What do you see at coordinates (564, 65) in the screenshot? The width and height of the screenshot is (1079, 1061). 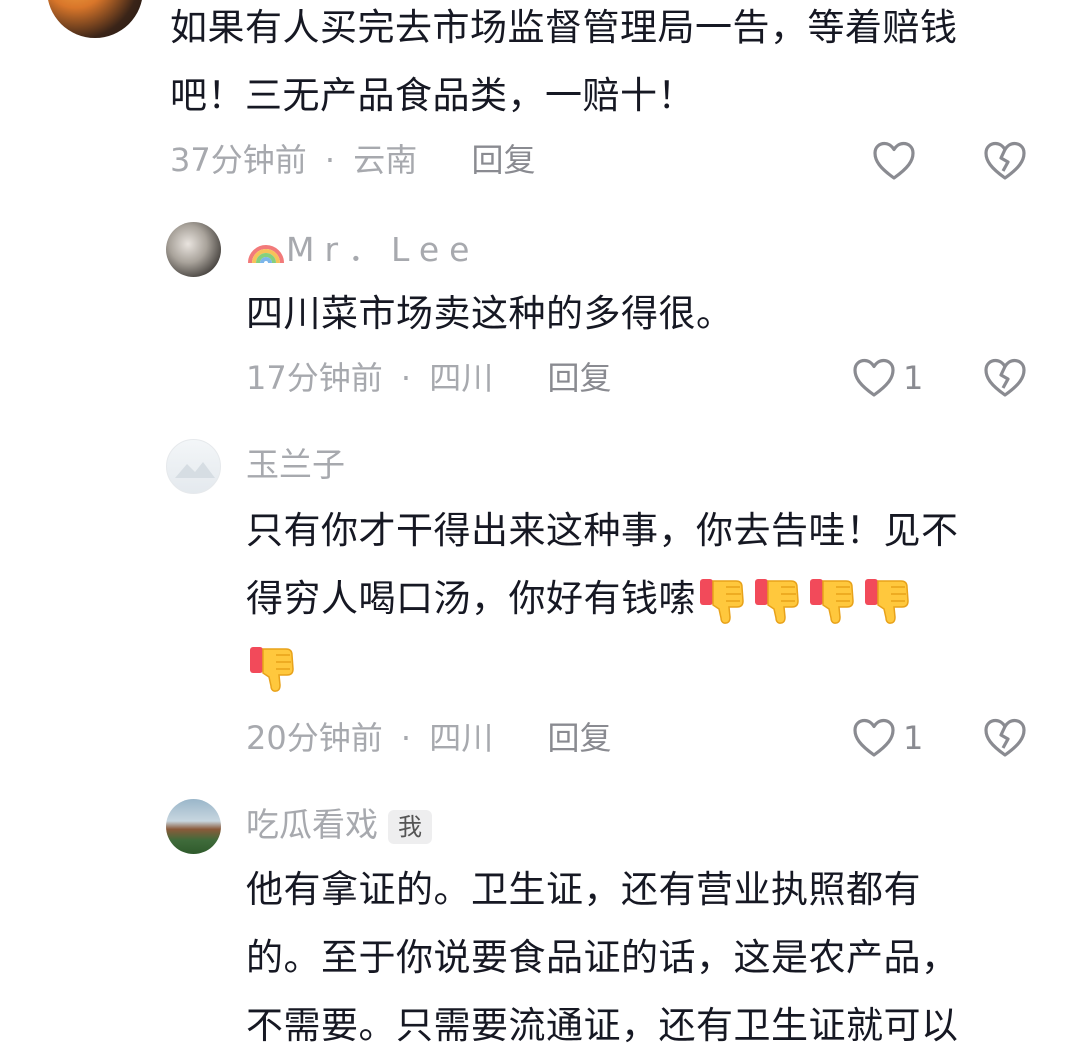 I see `comment-text: 如果有人买完去市场监督管理局一告，等着赔钱 吧！三无产品食品类，一赔十！` at bounding box center [564, 65].